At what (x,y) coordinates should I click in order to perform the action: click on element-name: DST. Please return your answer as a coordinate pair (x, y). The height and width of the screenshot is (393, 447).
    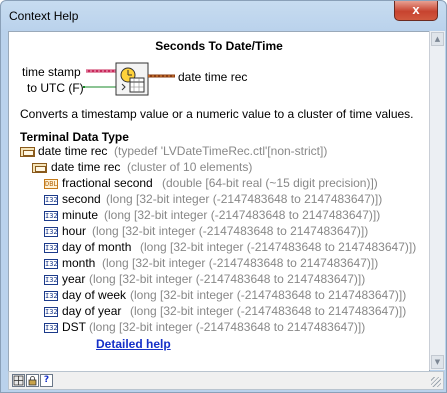
    Looking at the image, I should click on (74, 327).